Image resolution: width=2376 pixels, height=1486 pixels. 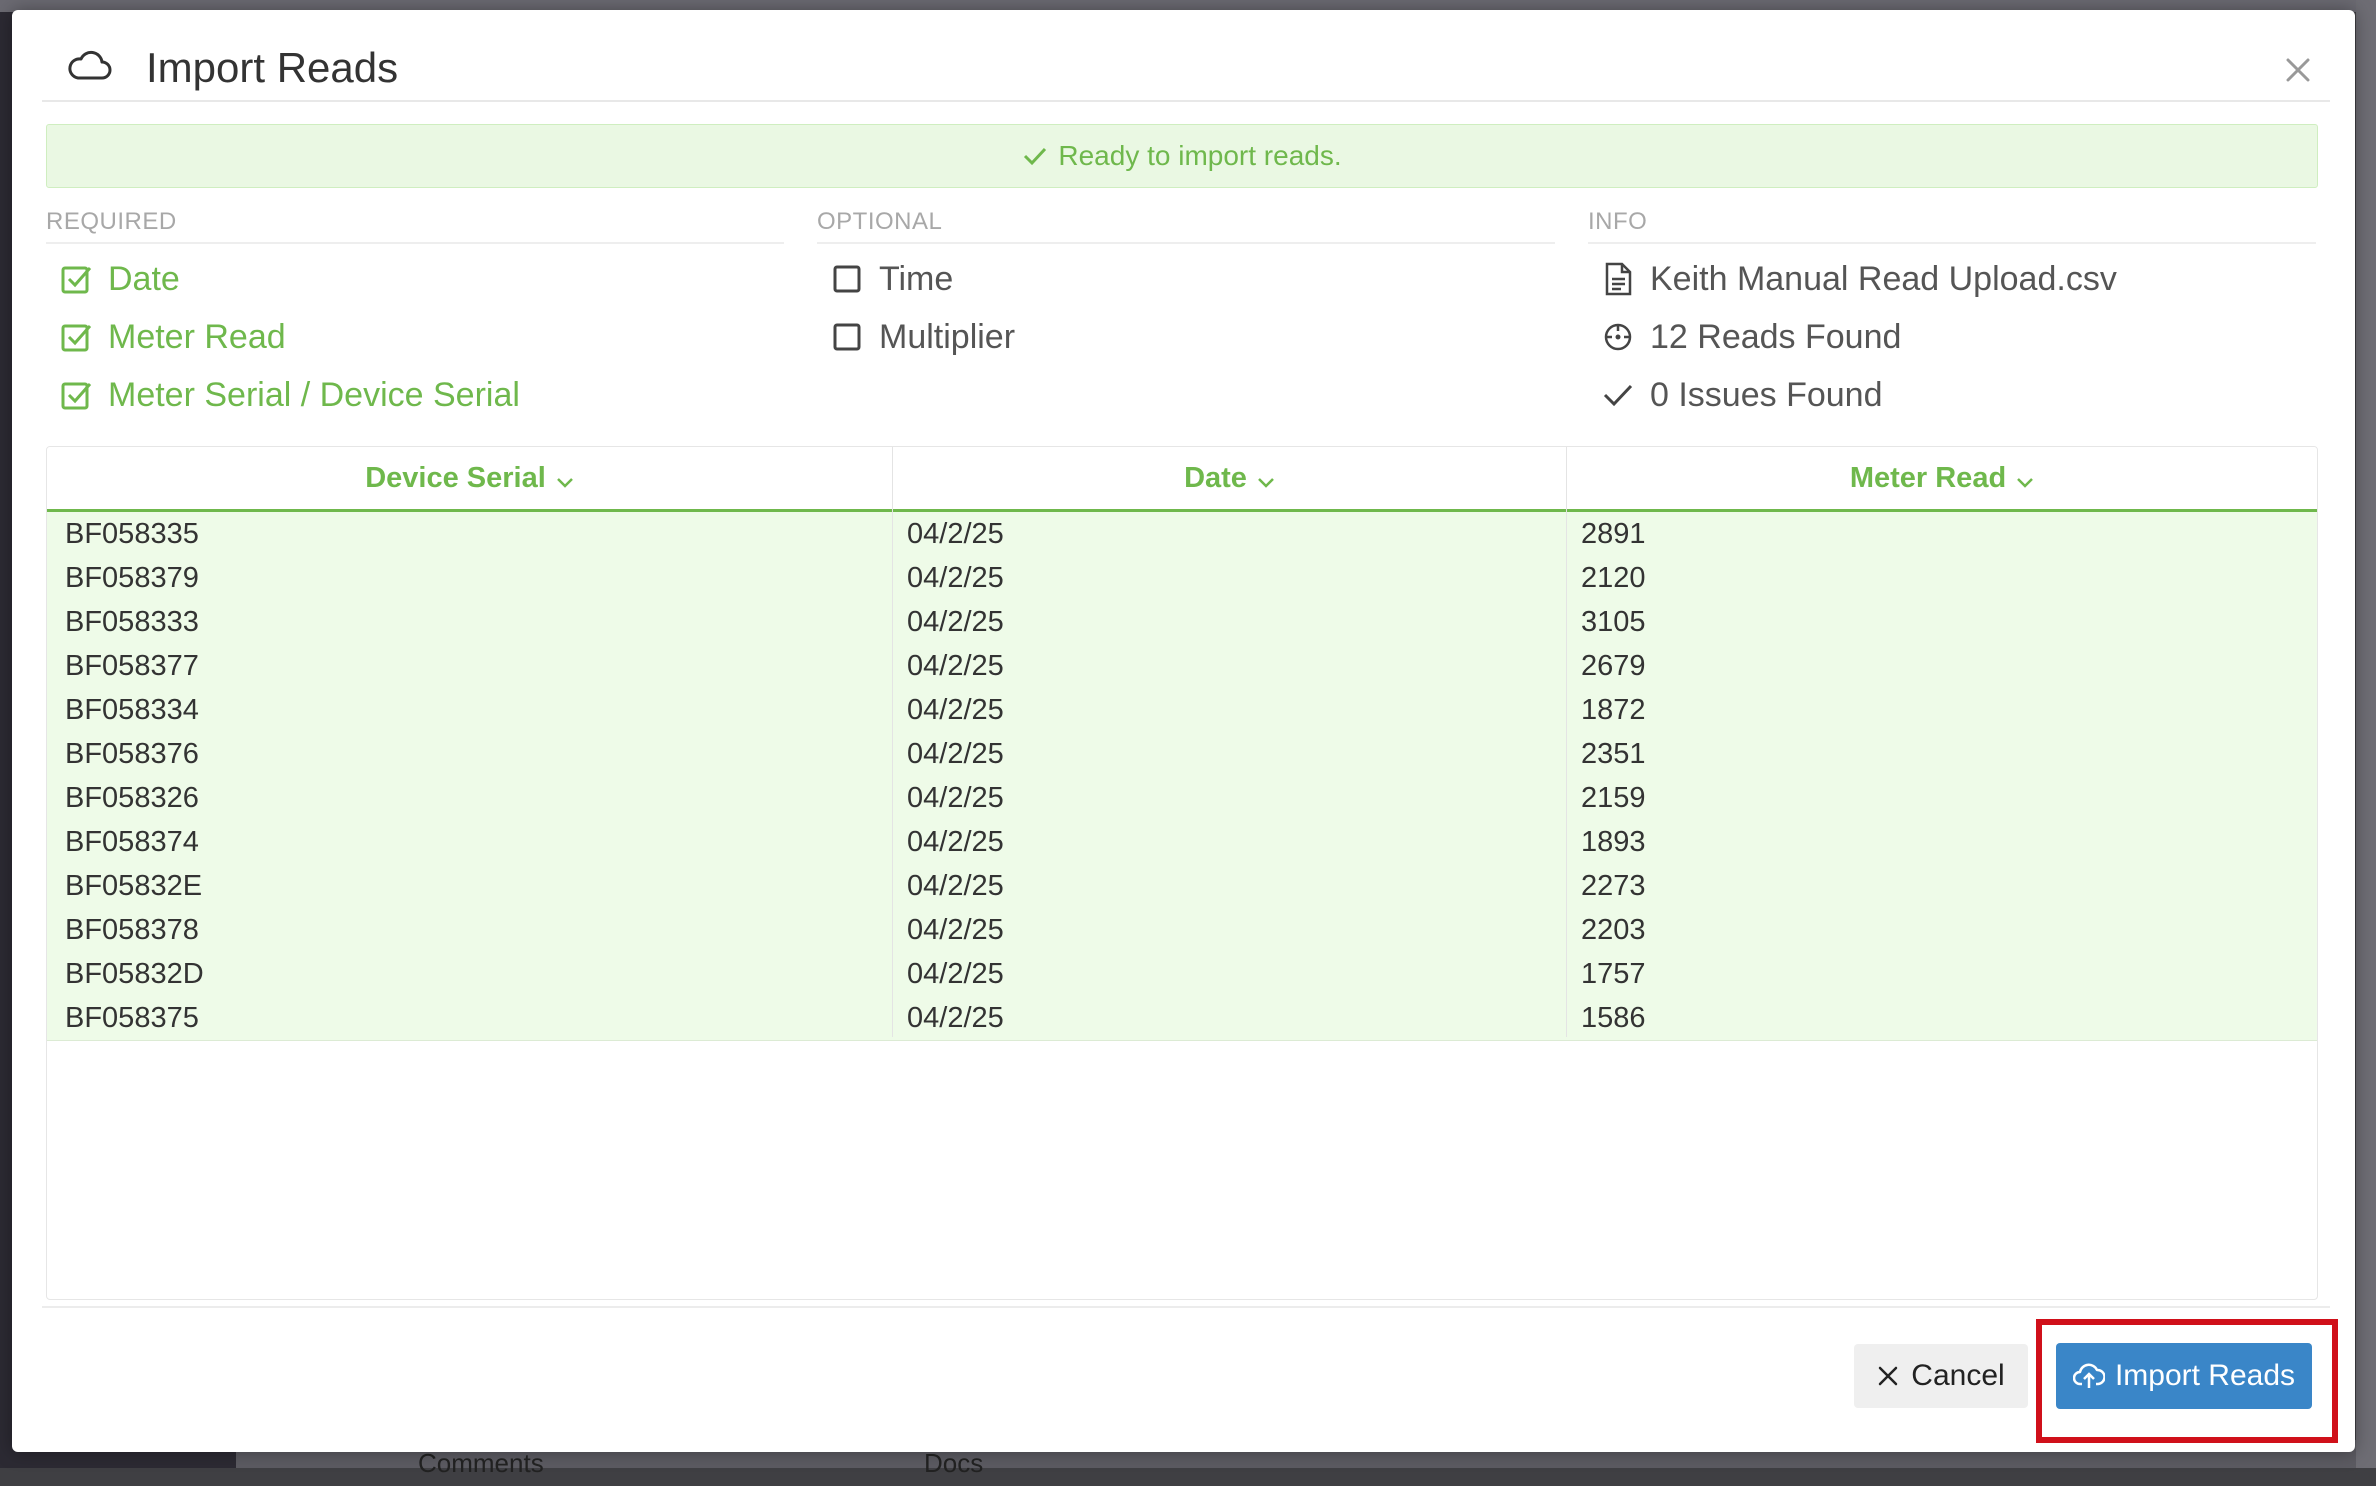 What do you see at coordinates (892, 742) in the screenshot?
I see `column-divider` at bounding box center [892, 742].